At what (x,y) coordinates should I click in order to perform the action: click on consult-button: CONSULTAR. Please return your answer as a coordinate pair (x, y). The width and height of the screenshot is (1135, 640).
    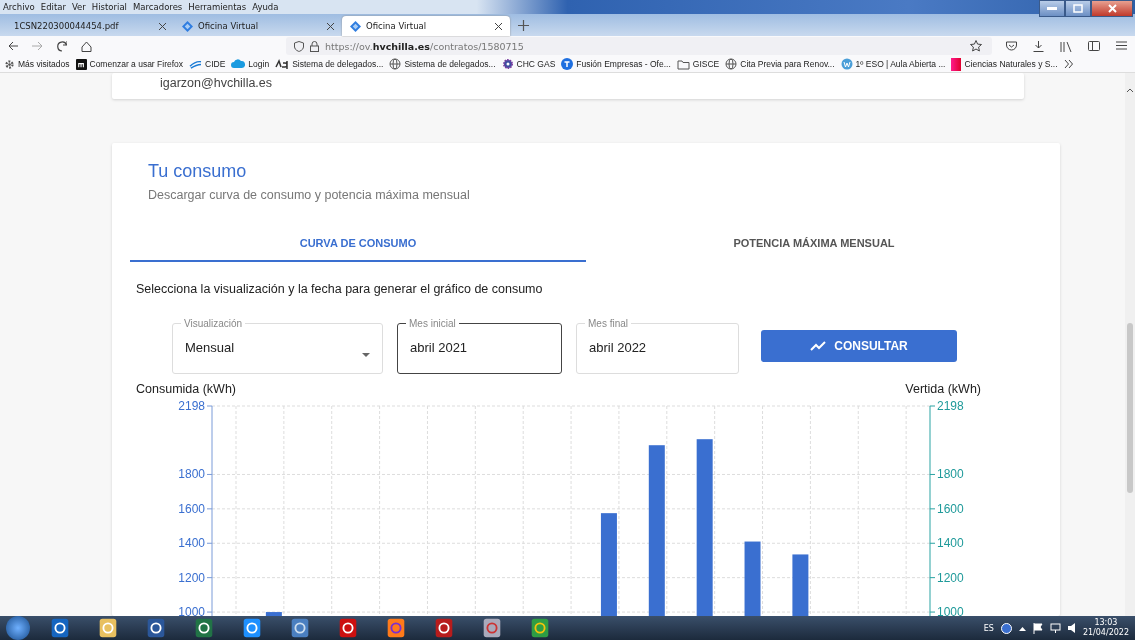
    Looking at the image, I should click on (859, 346).